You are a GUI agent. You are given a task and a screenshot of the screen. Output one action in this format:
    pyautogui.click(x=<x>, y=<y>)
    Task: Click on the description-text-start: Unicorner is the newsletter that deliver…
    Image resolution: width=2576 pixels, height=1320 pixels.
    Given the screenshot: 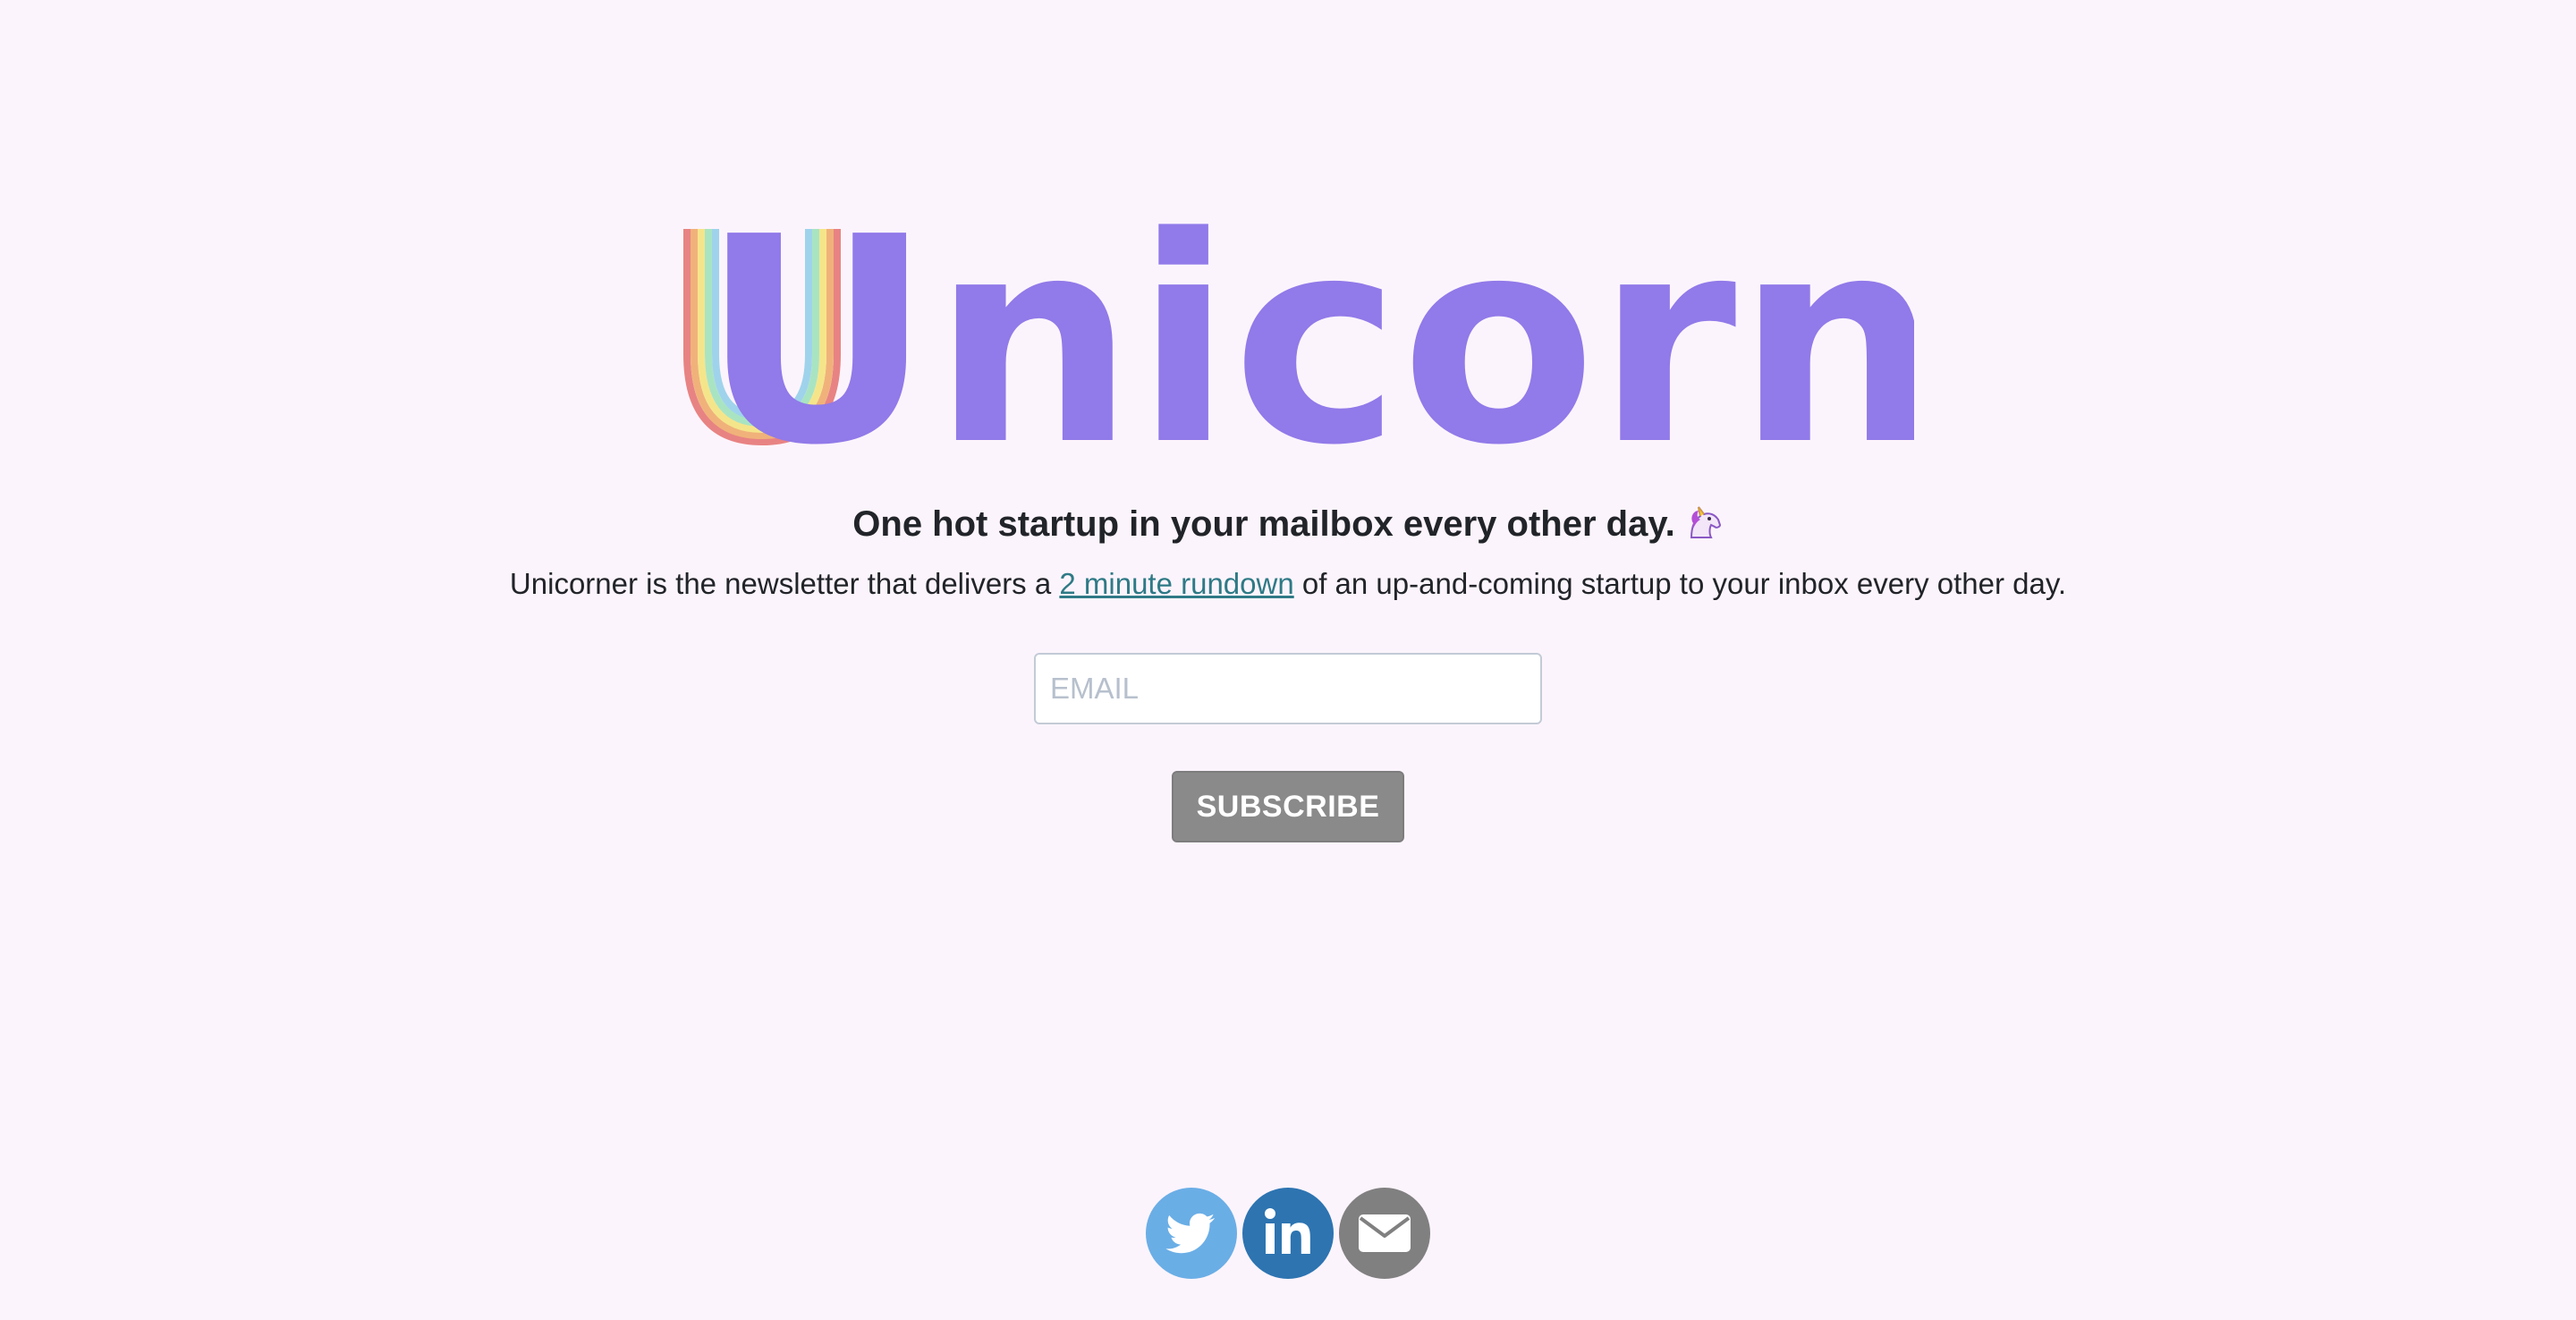 What is the action you would take?
    pyautogui.click(x=784, y=583)
    